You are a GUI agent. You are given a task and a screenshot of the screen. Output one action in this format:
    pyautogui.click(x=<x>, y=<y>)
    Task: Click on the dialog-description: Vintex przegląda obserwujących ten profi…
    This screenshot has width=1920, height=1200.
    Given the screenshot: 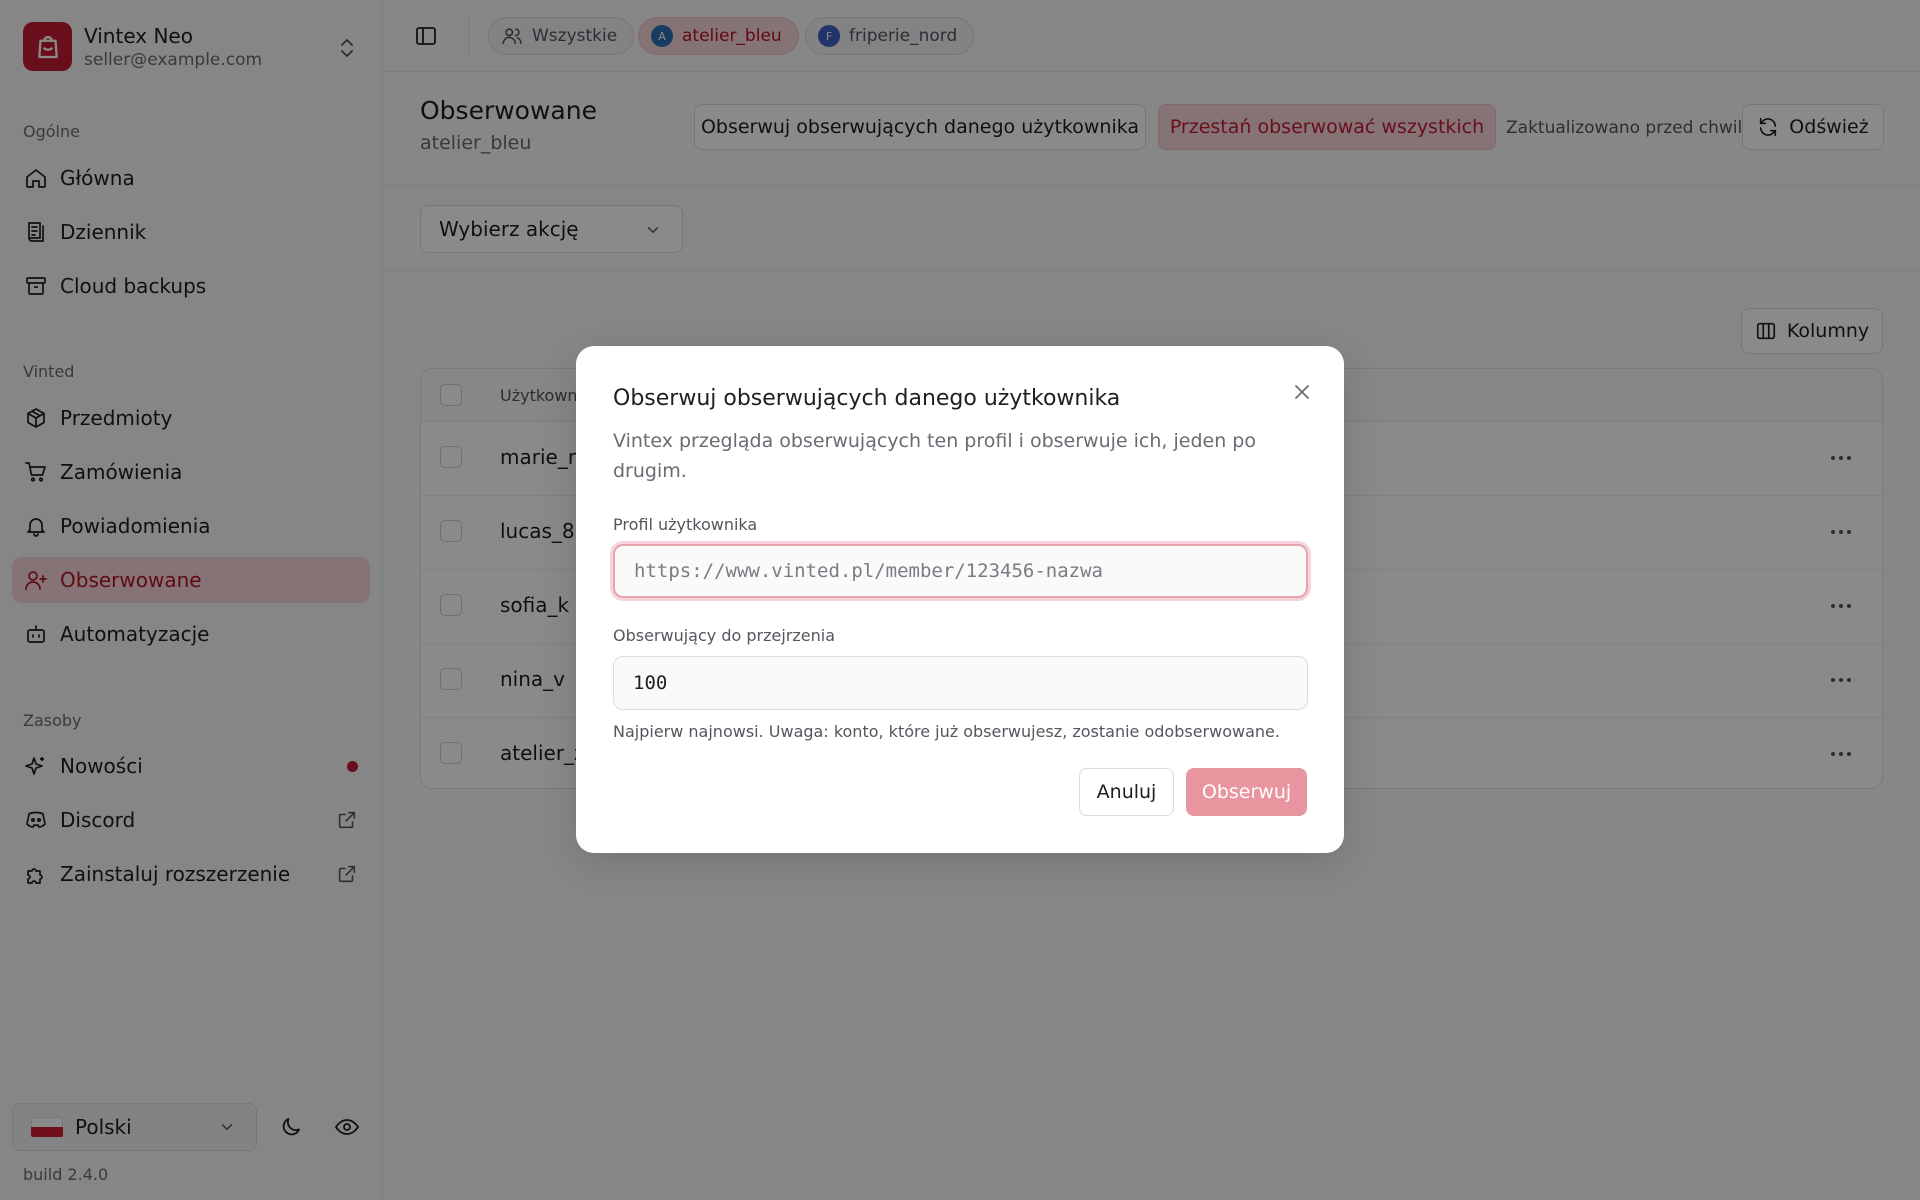 What is the action you would take?
    pyautogui.click(x=934, y=456)
    